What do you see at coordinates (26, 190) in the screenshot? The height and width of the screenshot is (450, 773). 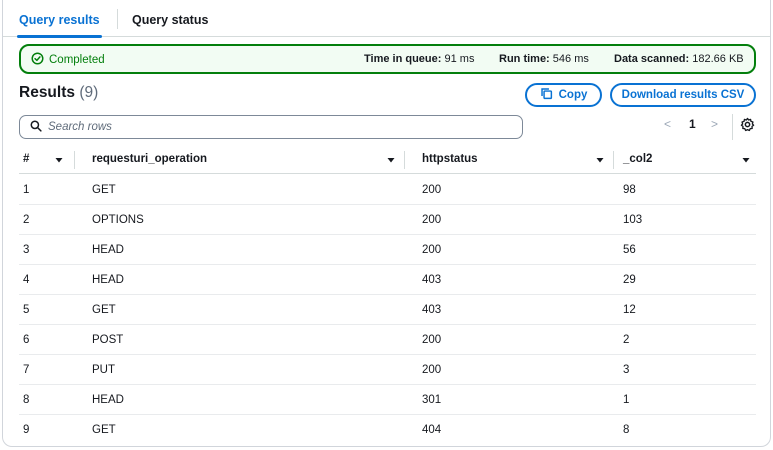 I see `cell-index: 1` at bounding box center [26, 190].